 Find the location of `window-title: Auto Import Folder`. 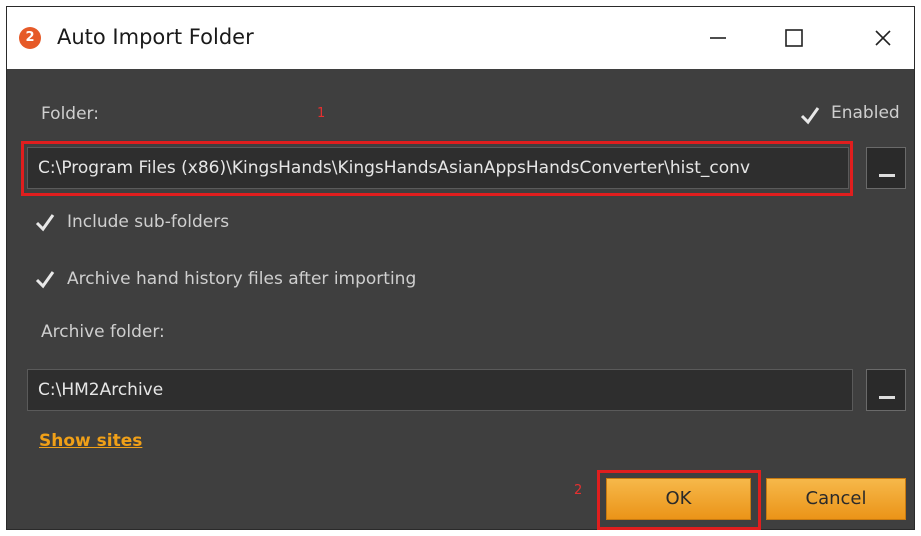

window-title: Auto Import Folder is located at coordinates (155, 37).